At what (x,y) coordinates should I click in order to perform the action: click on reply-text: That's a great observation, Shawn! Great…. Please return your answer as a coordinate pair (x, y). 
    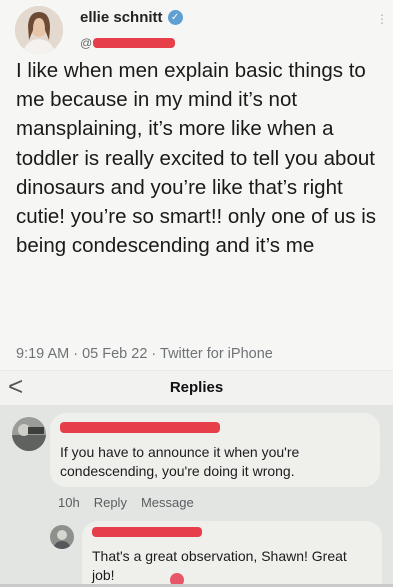
    Looking at the image, I should click on (219, 565).